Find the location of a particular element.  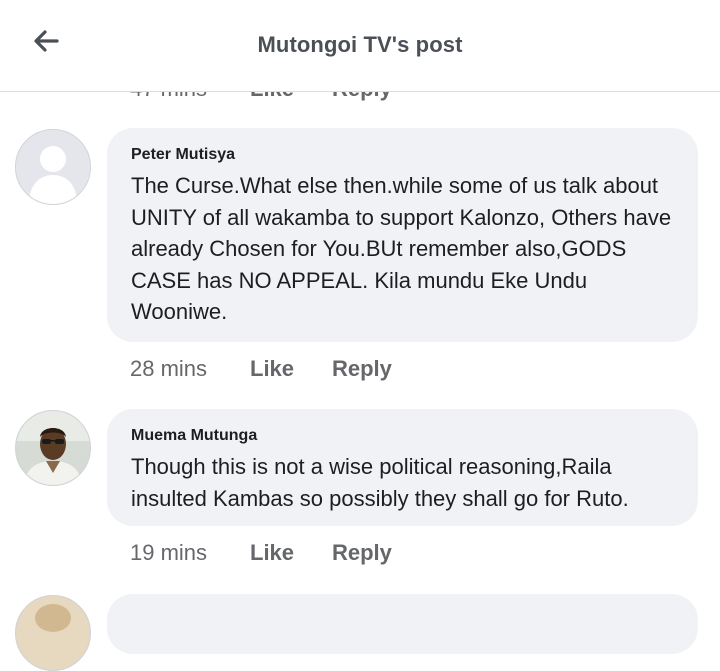

comment-author: Muema Mutunga is located at coordinates (403, 436).